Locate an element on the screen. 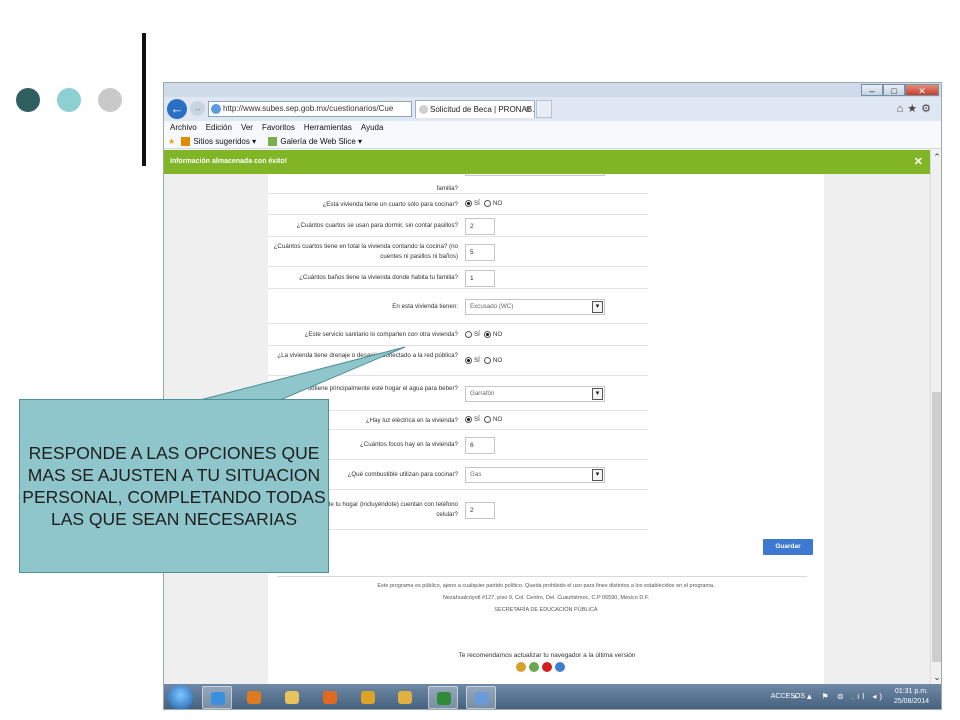 The image size is (960, 720). form-row: En esta vivienda tienen: Excusado (WC) ▾ is located at coordinates (458, 306).